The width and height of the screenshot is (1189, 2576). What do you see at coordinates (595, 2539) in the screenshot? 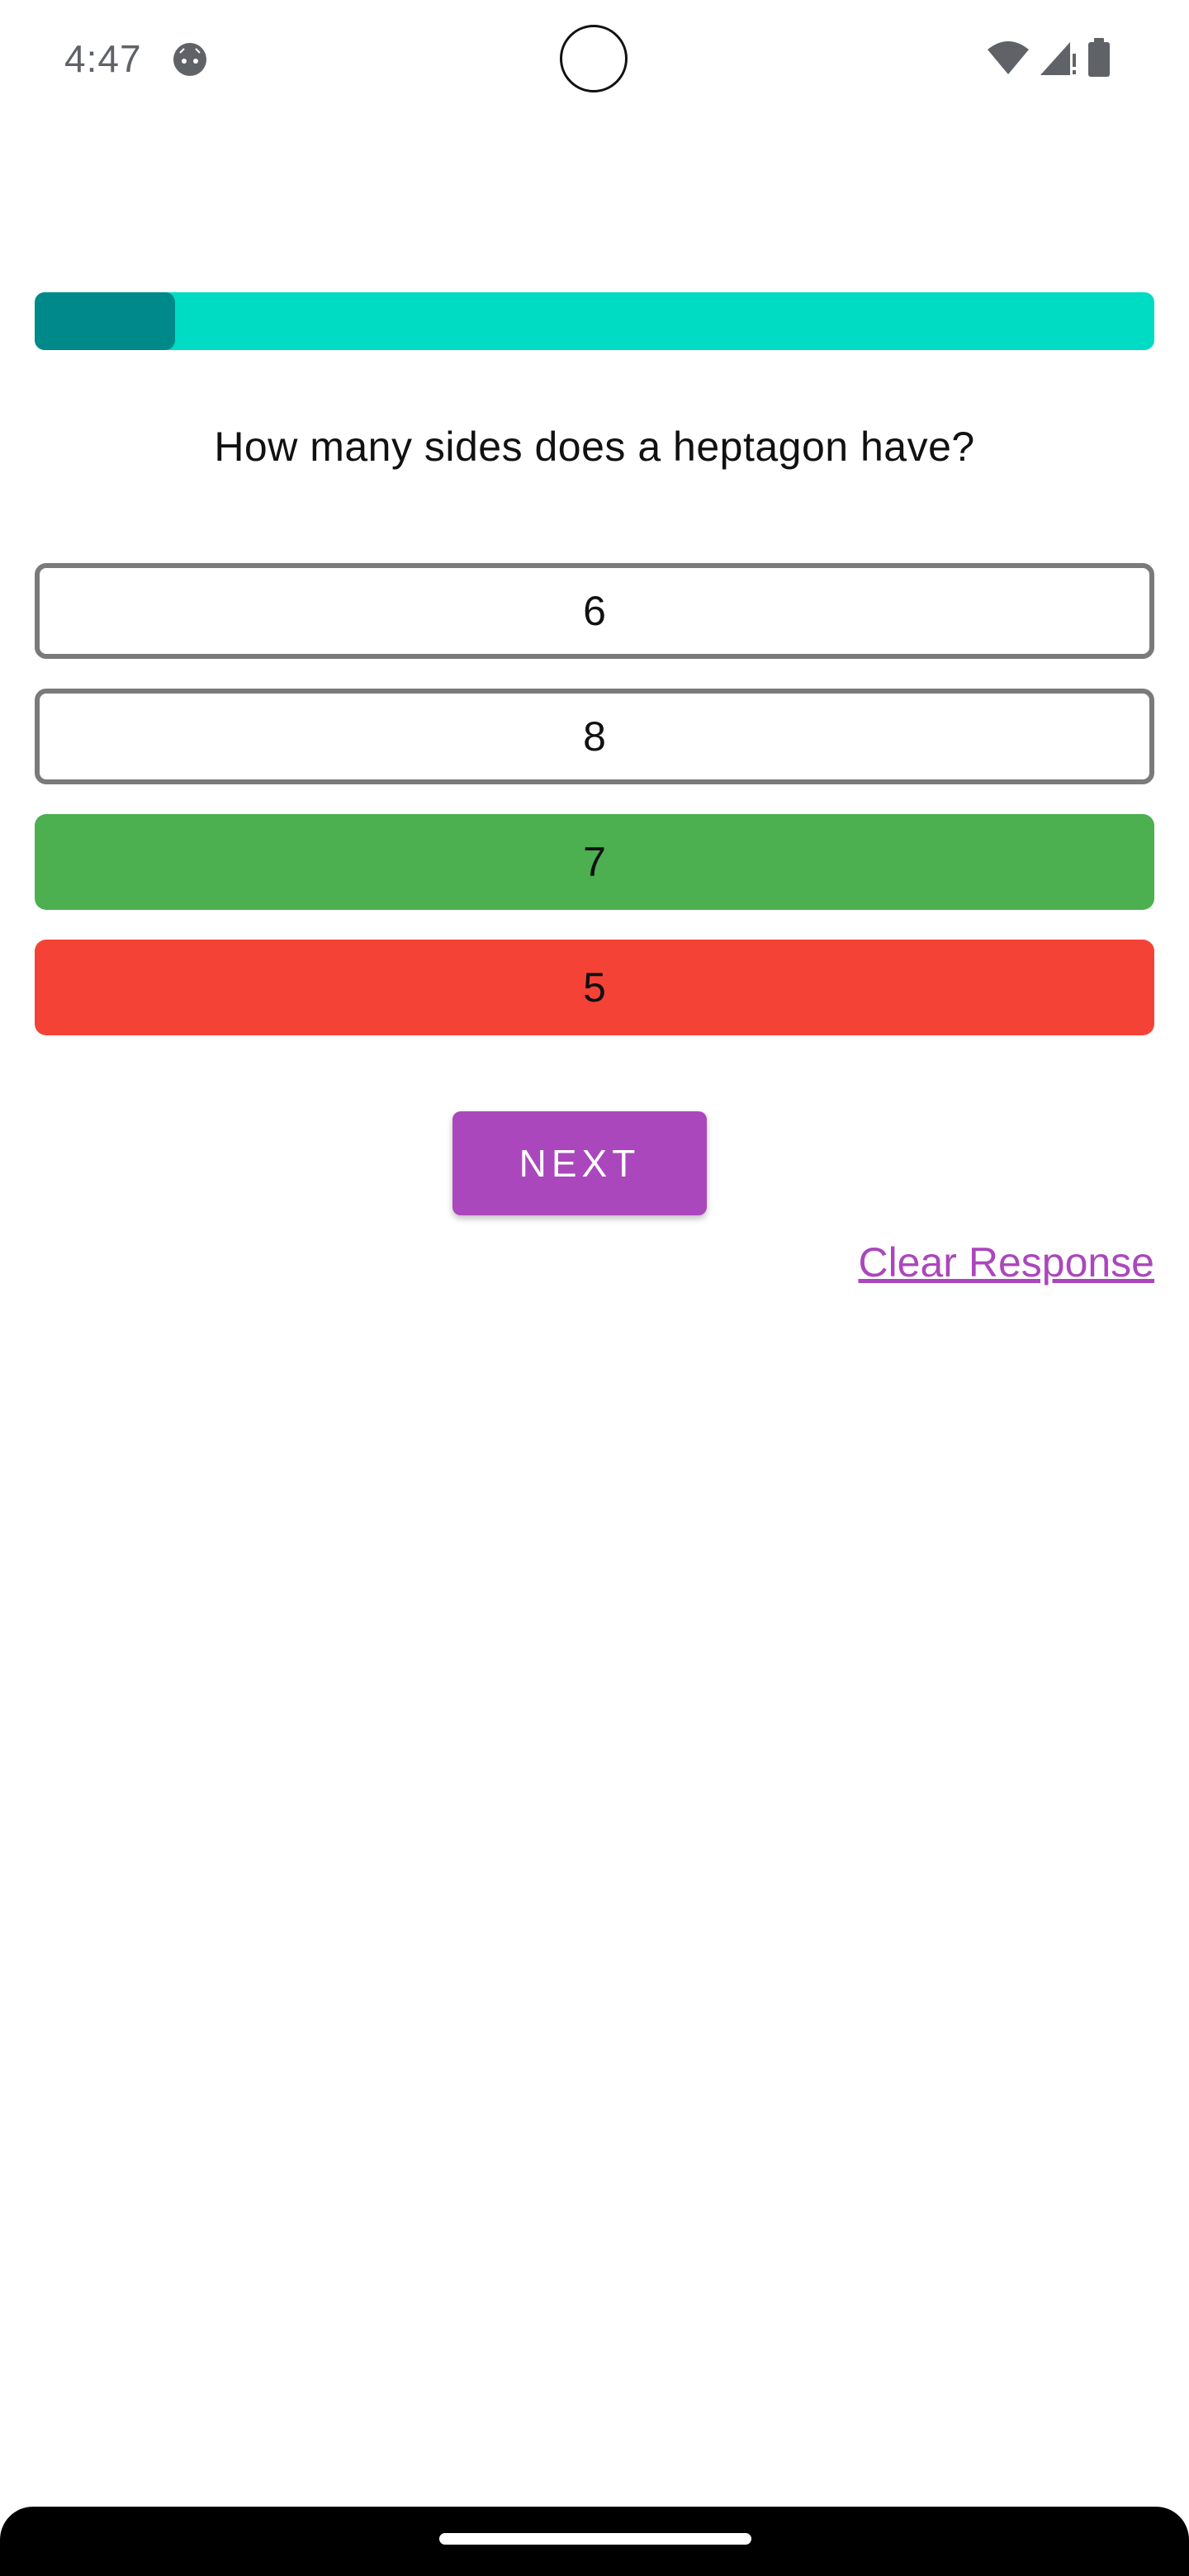
I see `home-gesture-handle` at bounding box center [595, 2539].